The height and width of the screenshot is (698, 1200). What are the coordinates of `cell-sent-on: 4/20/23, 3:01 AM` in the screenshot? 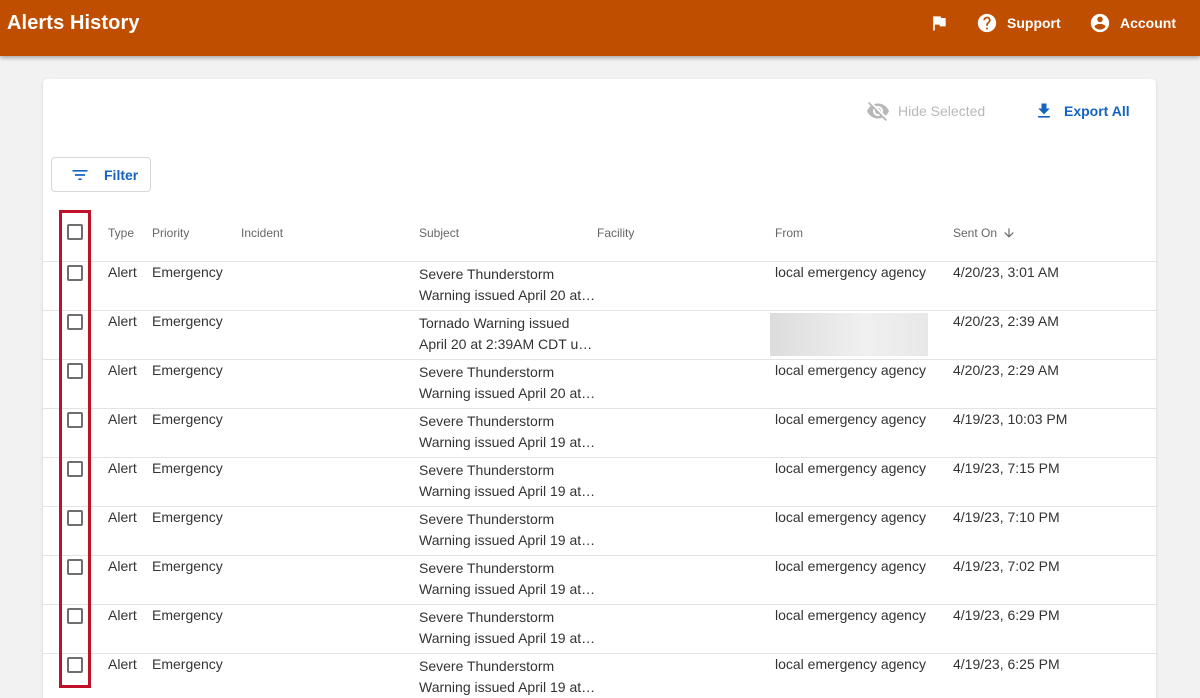 It's located at (1006, 272).